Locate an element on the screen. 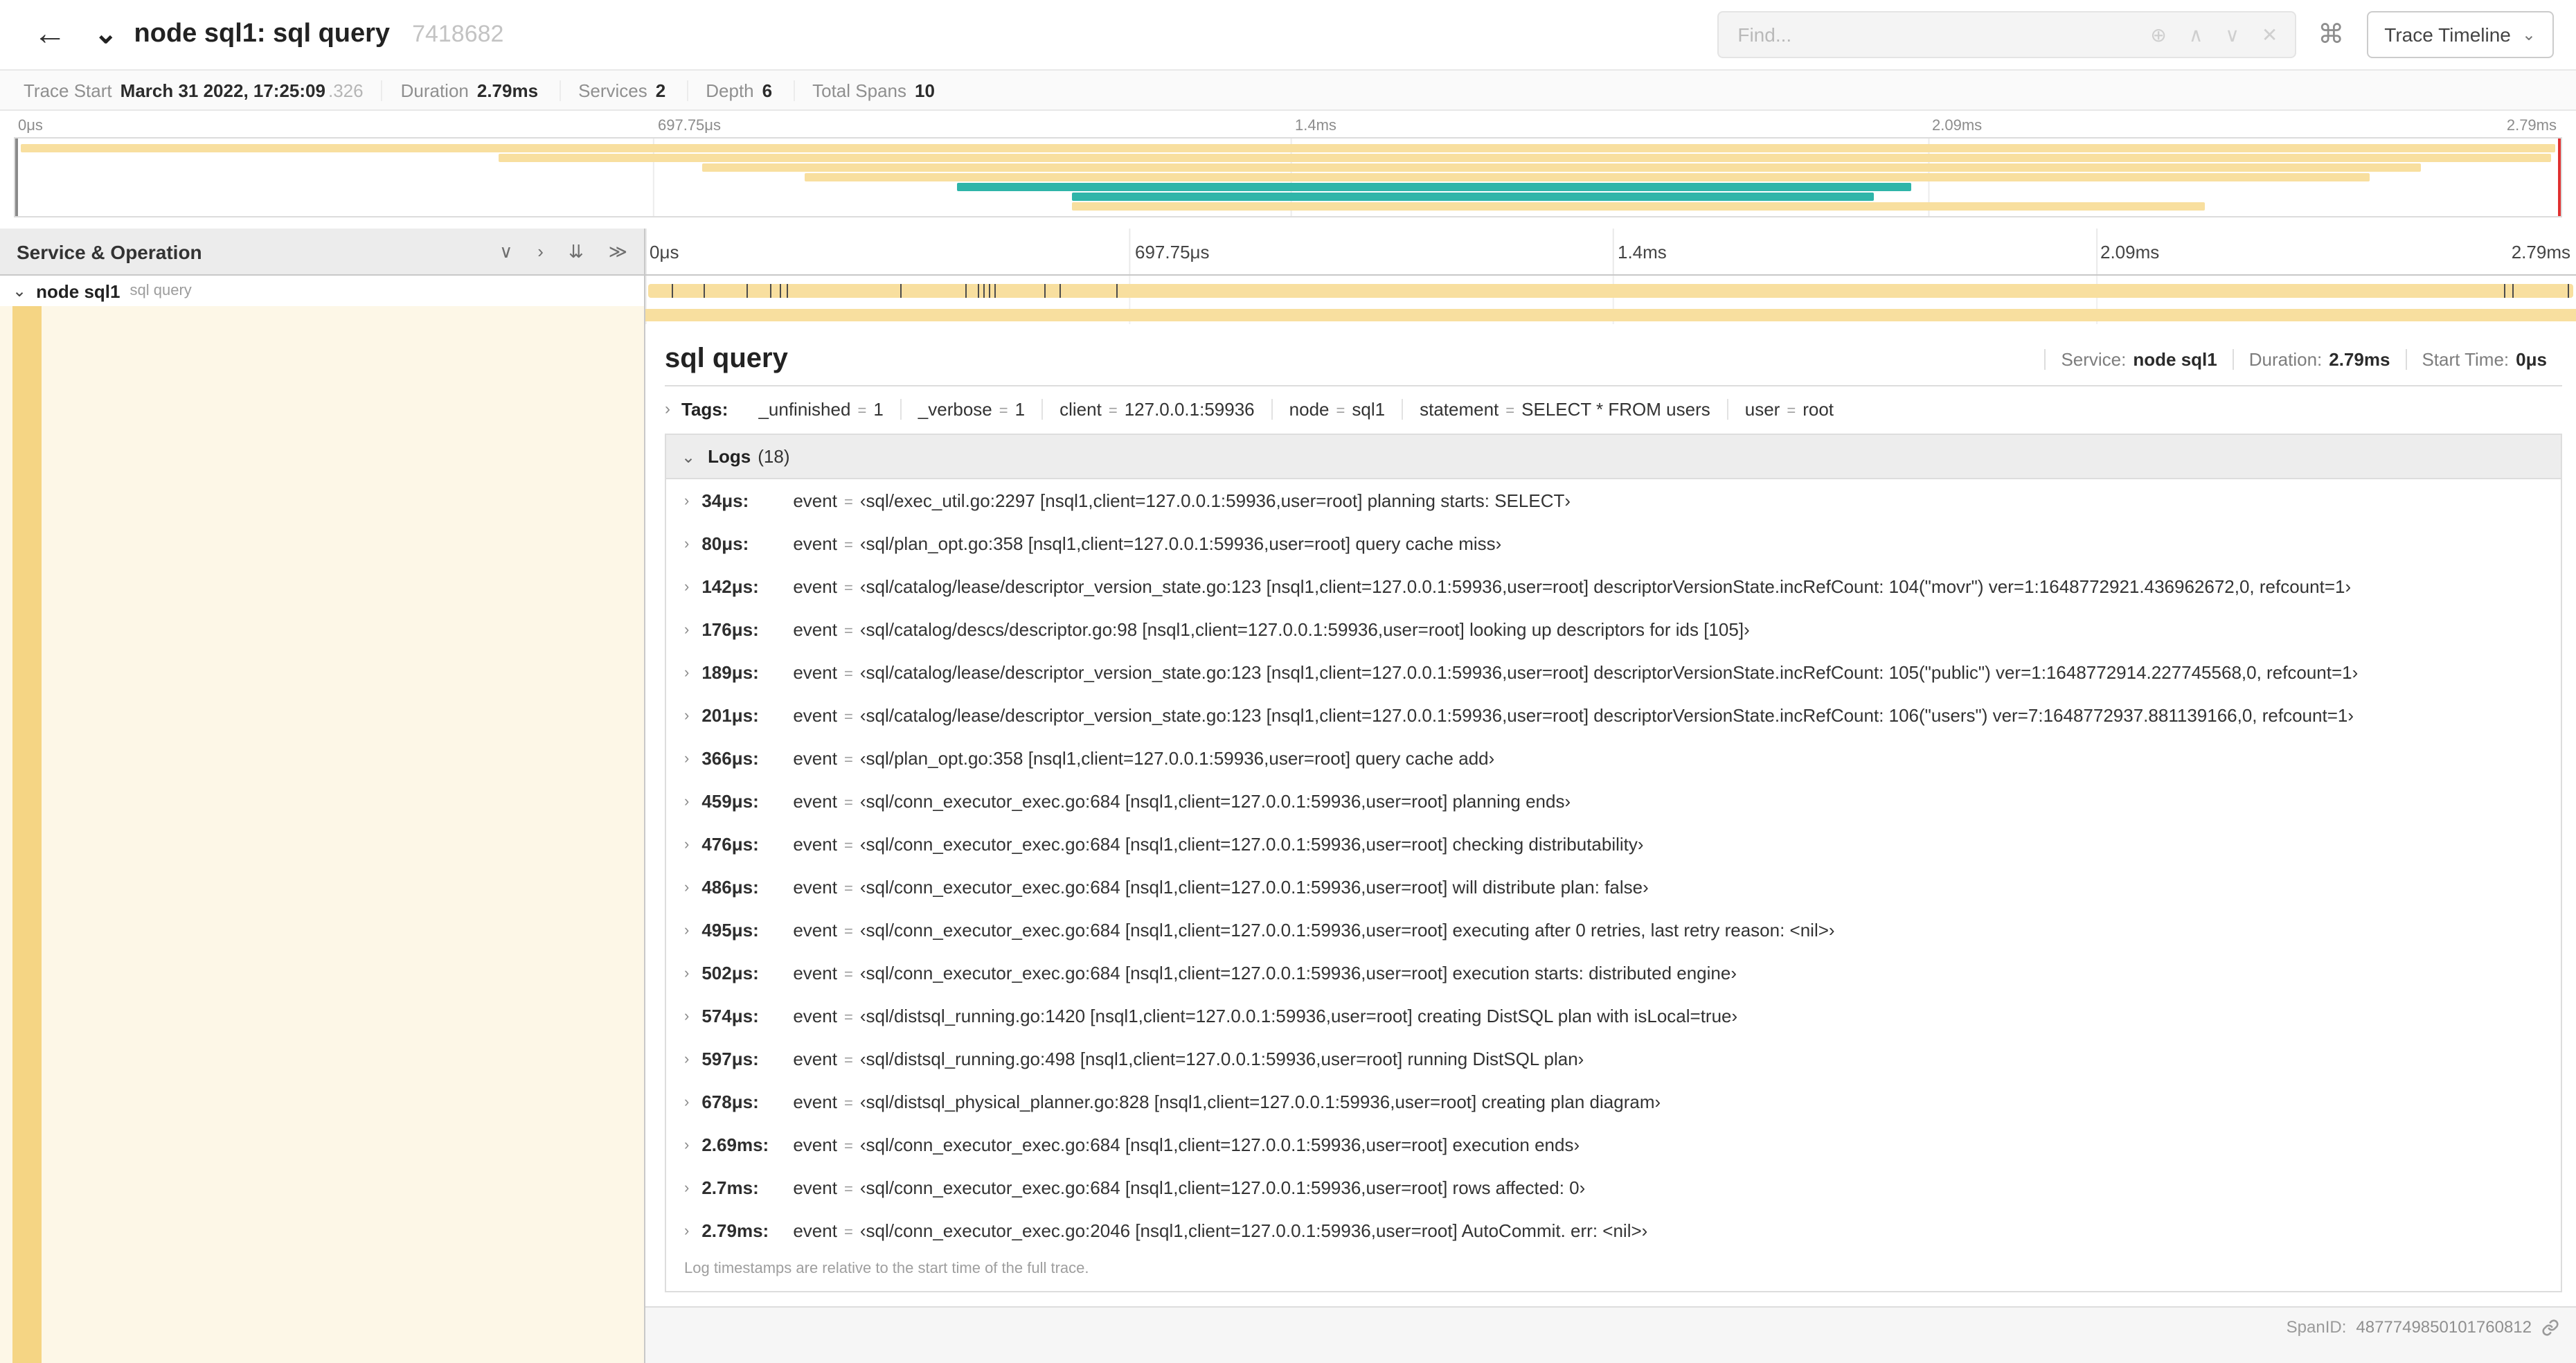 The height and width of the screenshot is (1363, 2576). tag-item: statement = SELECT * FROM users is located at coordinates (1566, 409).